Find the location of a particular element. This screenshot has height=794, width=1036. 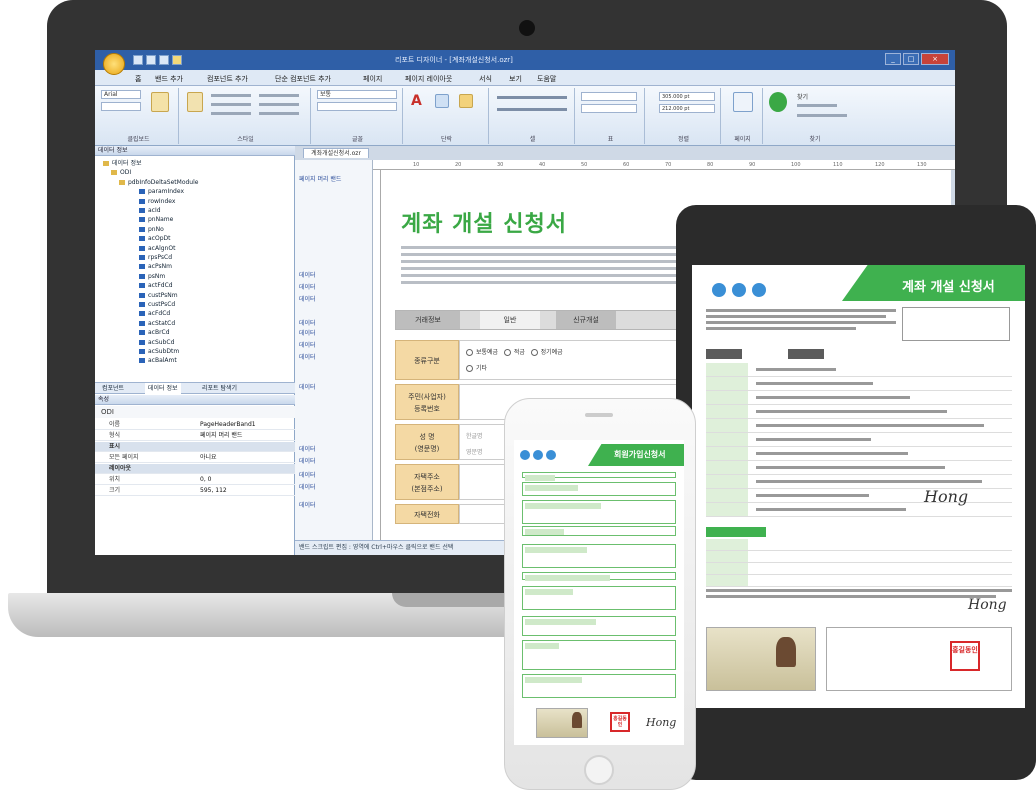

row-label: 주민(사업자) 등록번호 is located at coordinates (427, 402).